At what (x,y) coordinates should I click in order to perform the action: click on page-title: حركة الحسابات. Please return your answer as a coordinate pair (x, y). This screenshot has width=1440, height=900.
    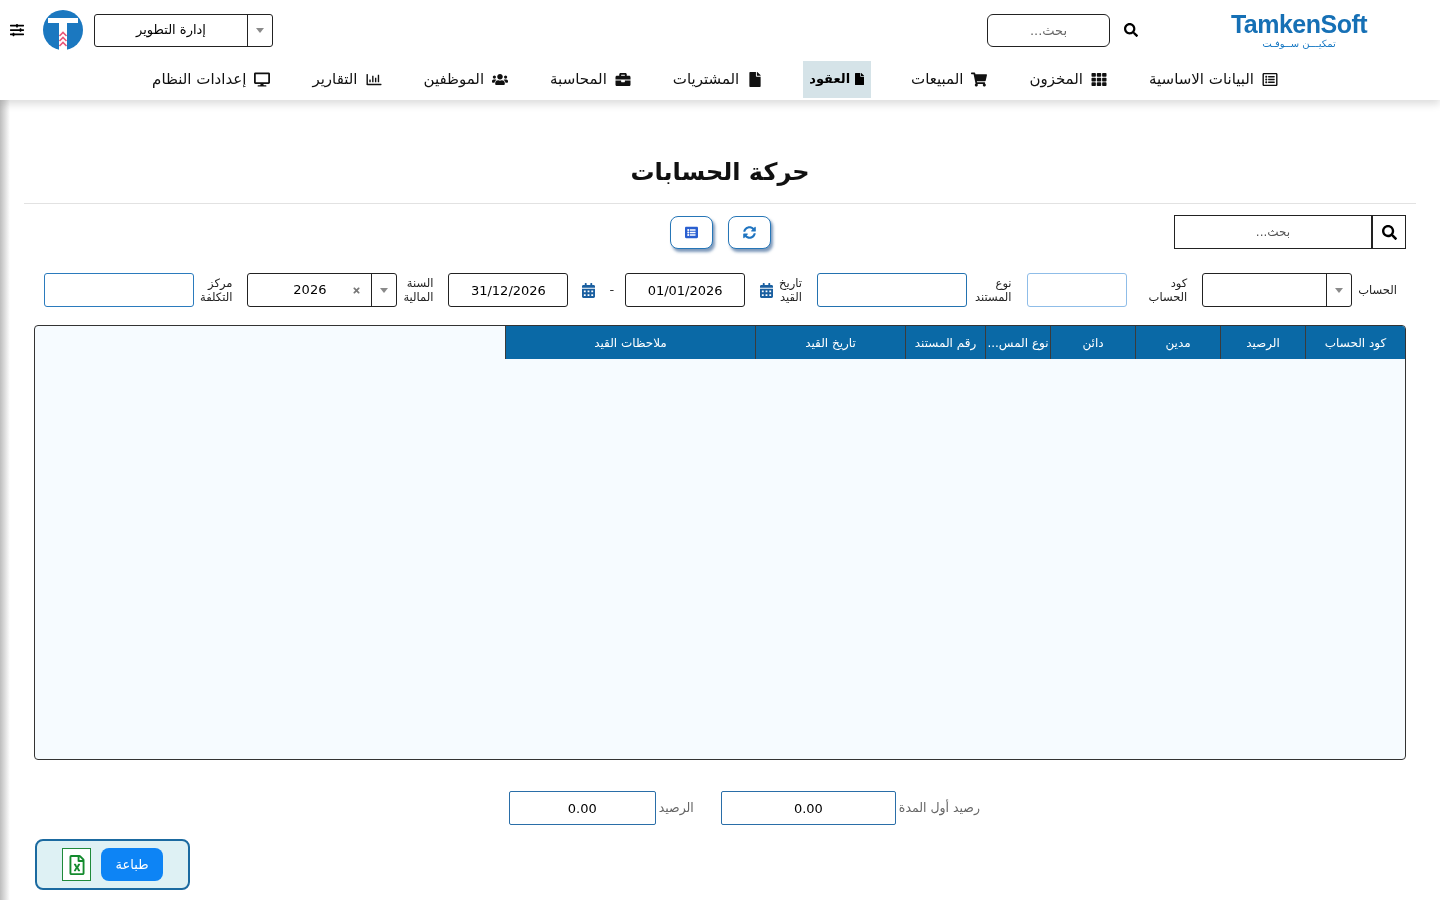
    Looking at the image, I should click on (720, 172).